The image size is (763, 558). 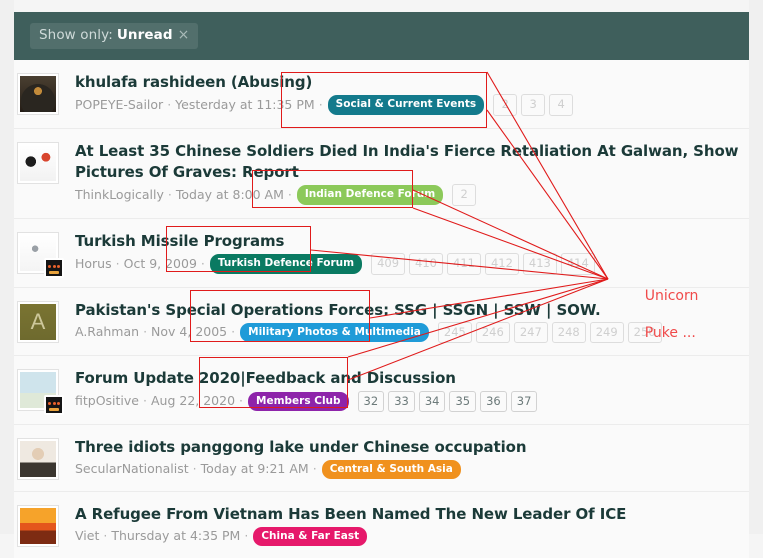 I want to click on page-link: 35, so click(x=463, y=401).